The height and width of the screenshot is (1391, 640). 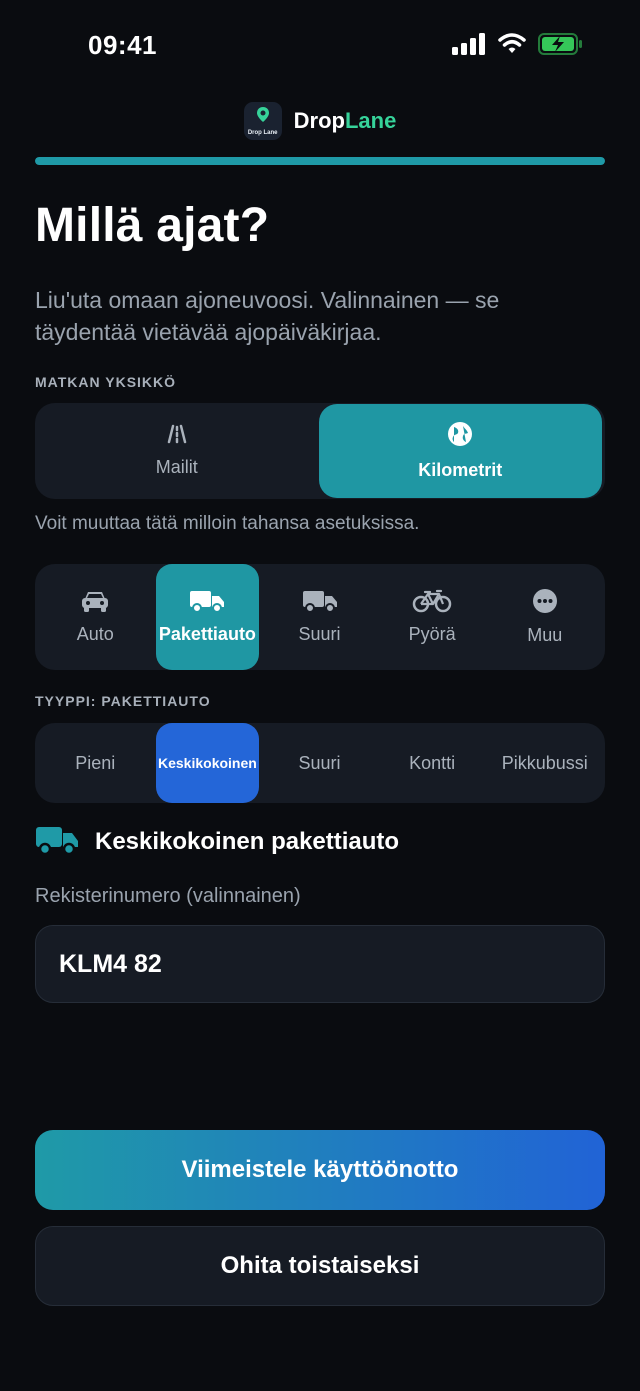 I want to click on distance-unit-label: MATKAN YKSIKKÖ, so click(x=106, y=382).